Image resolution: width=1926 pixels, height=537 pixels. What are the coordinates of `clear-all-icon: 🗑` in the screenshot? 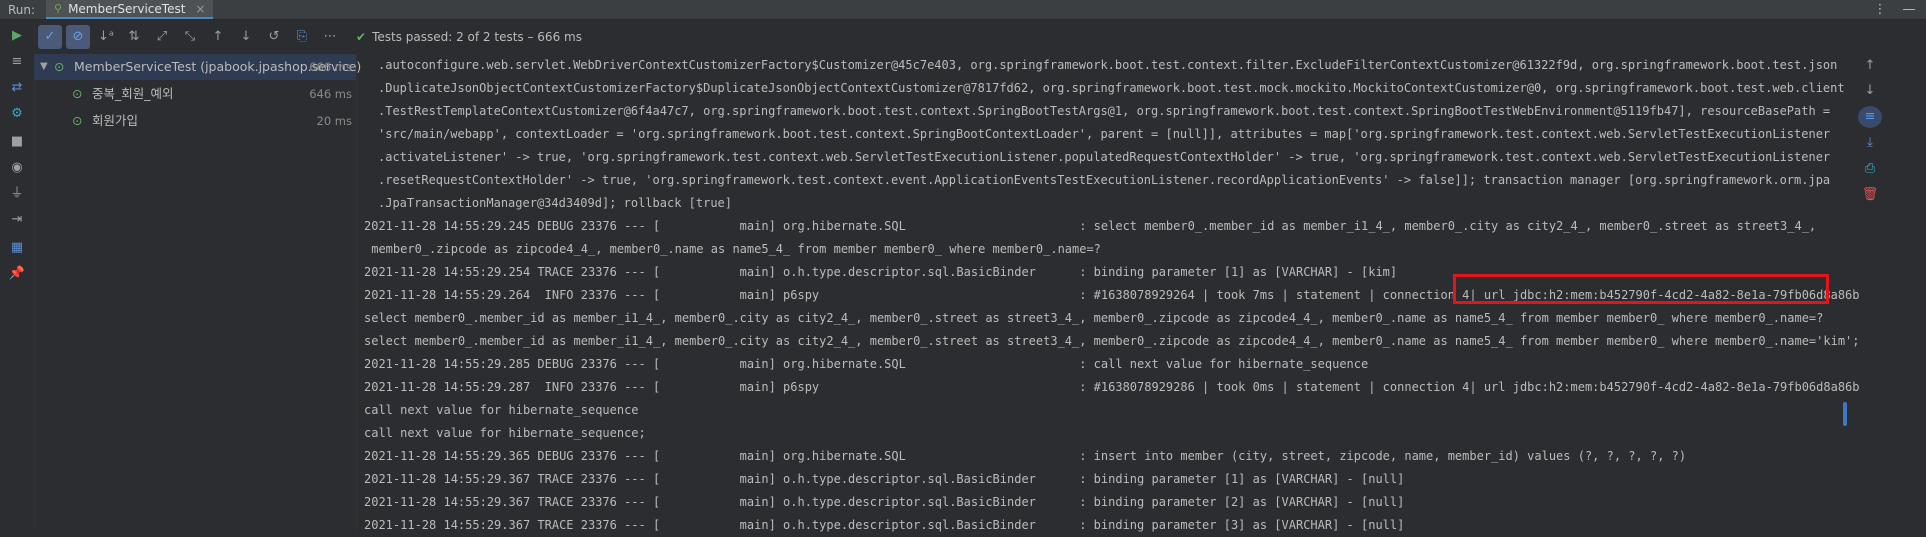 It's located at (1870, 195).